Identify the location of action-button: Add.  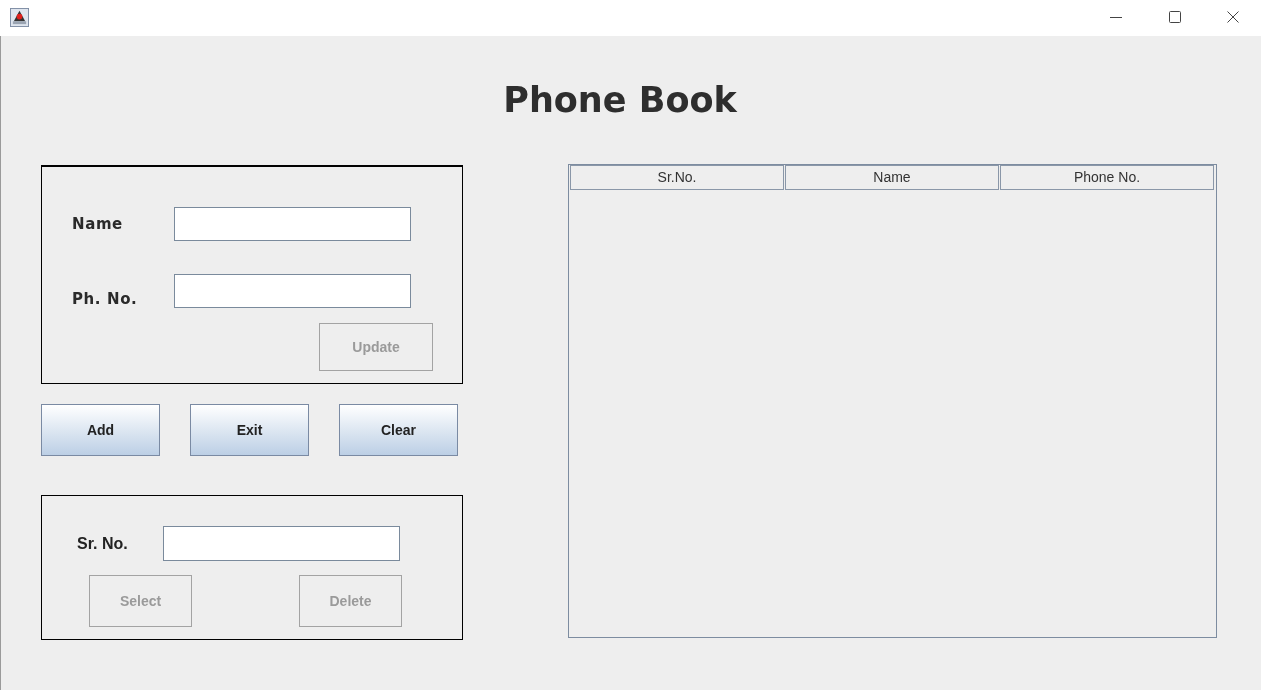
(100, 430).